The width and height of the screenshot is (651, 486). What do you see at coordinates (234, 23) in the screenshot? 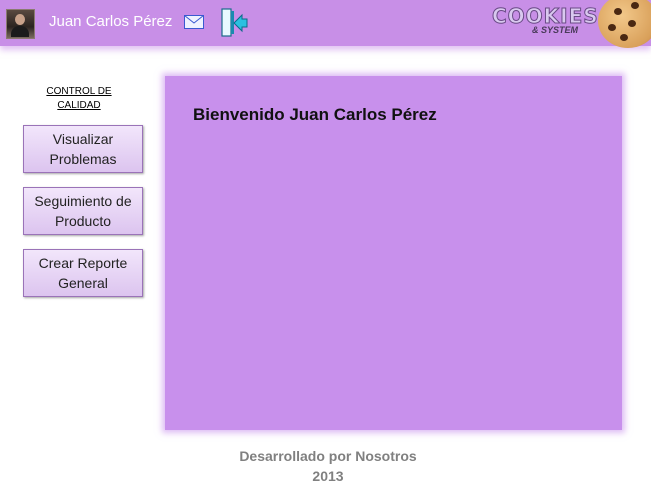
I see `logout-arrow-icon` at bounding box center [234, 23].